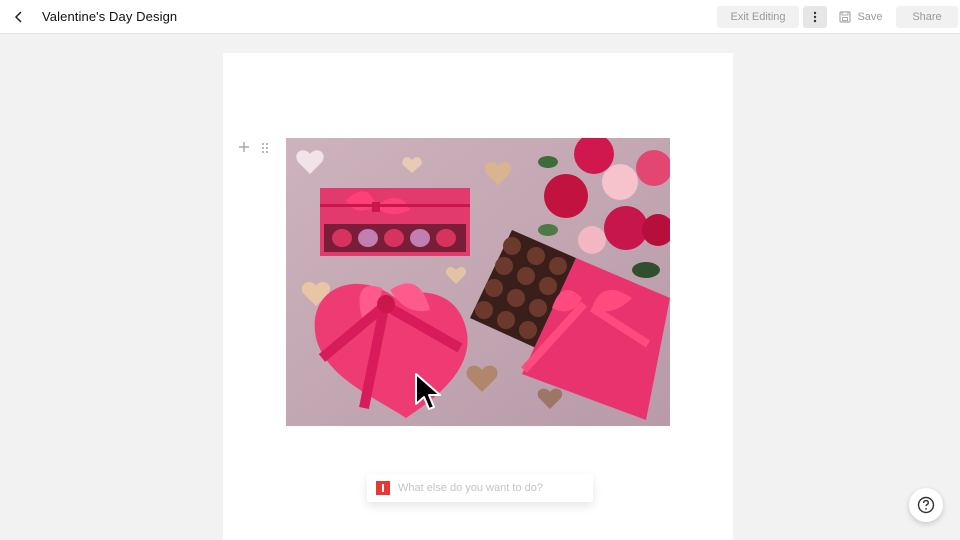 Image resolution: width=960 pixels, height=540 pixels. I want to click on plus-icon, so click(244, 147).